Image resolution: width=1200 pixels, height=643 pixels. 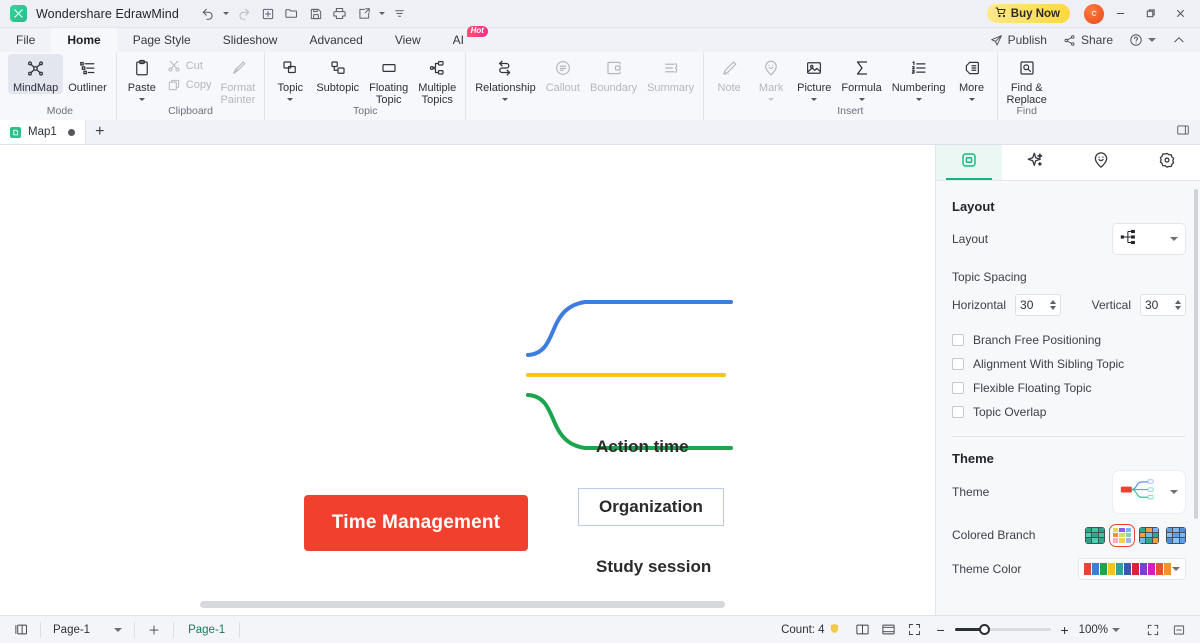 I want to click on buy-now-button: Buy Now, so click(x=1028, y=13).